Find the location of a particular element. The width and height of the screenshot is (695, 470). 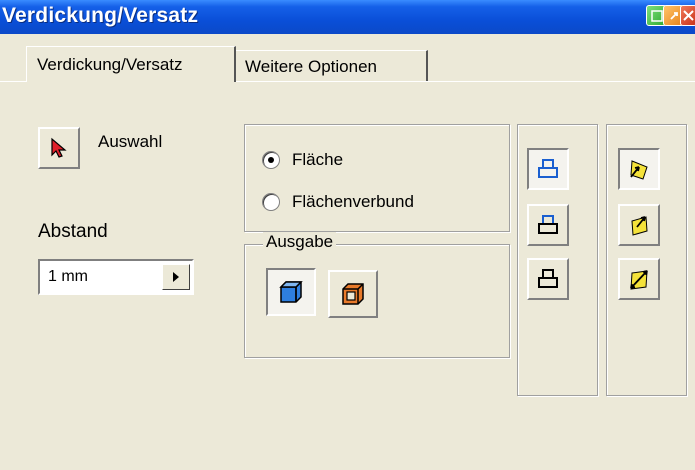

window-title: Verdickung/Versatz is located at coordinates (100, 15).